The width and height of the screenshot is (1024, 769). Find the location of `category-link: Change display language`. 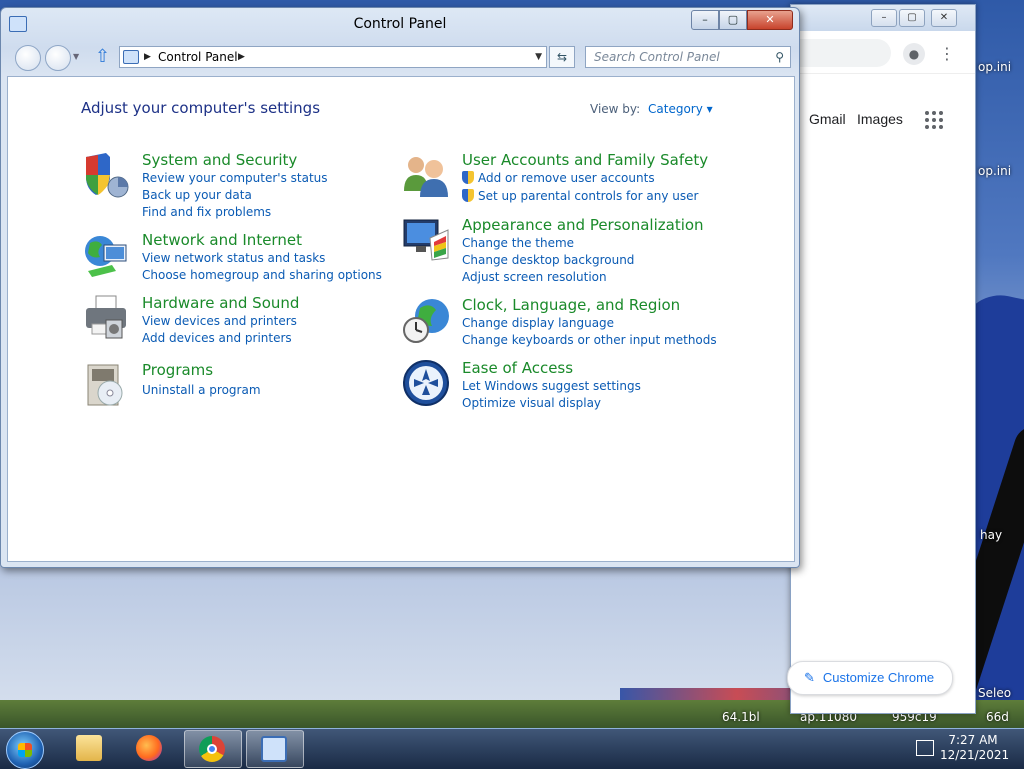

category-link: Change display language is located at coordinates (538, 323).